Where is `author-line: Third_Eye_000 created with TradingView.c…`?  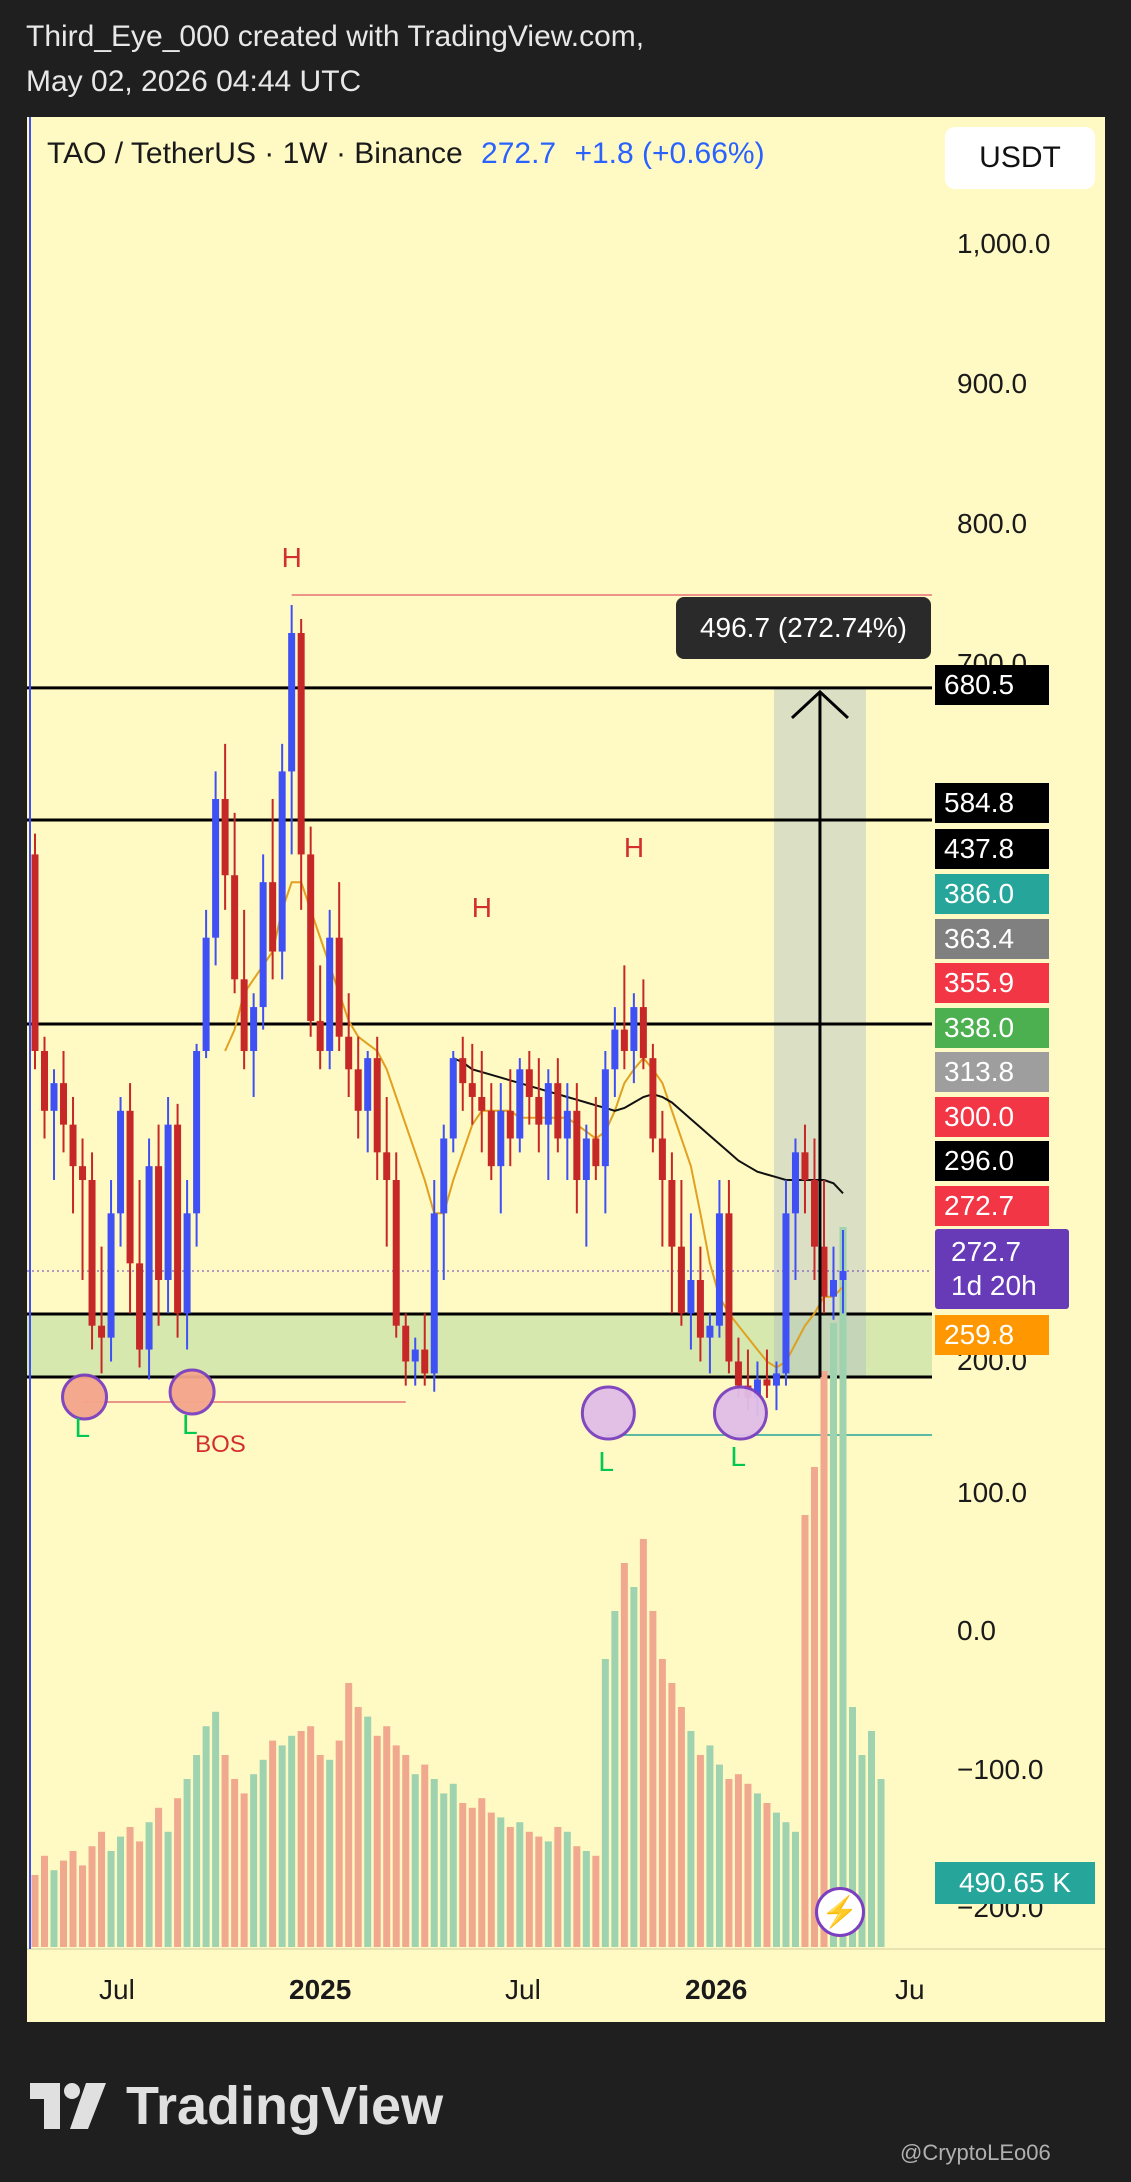 author-line: Third_Eye_000 created with TradingView.c… is located at coordinates (335, 36).